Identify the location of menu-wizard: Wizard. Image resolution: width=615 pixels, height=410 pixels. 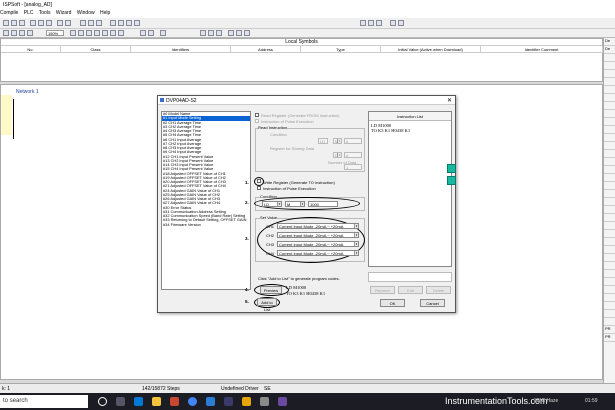
(64, 13).